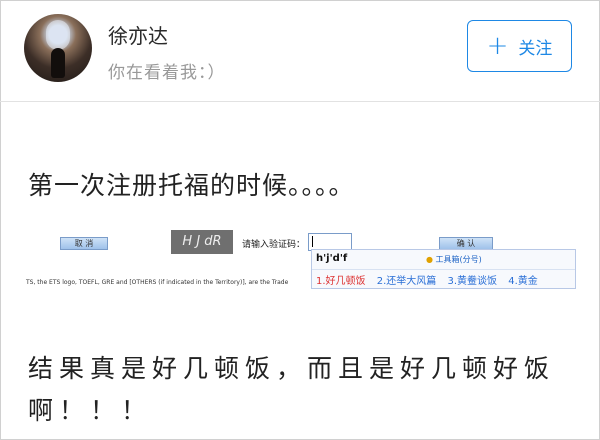  I want to click on ime-pinyin: h'j'd'f, so click(332, 258).